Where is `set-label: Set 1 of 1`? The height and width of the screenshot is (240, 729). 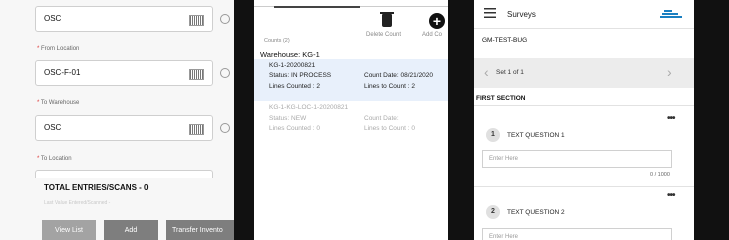 set-label: Set 1 of 1 is located at coordinates (510, 72).